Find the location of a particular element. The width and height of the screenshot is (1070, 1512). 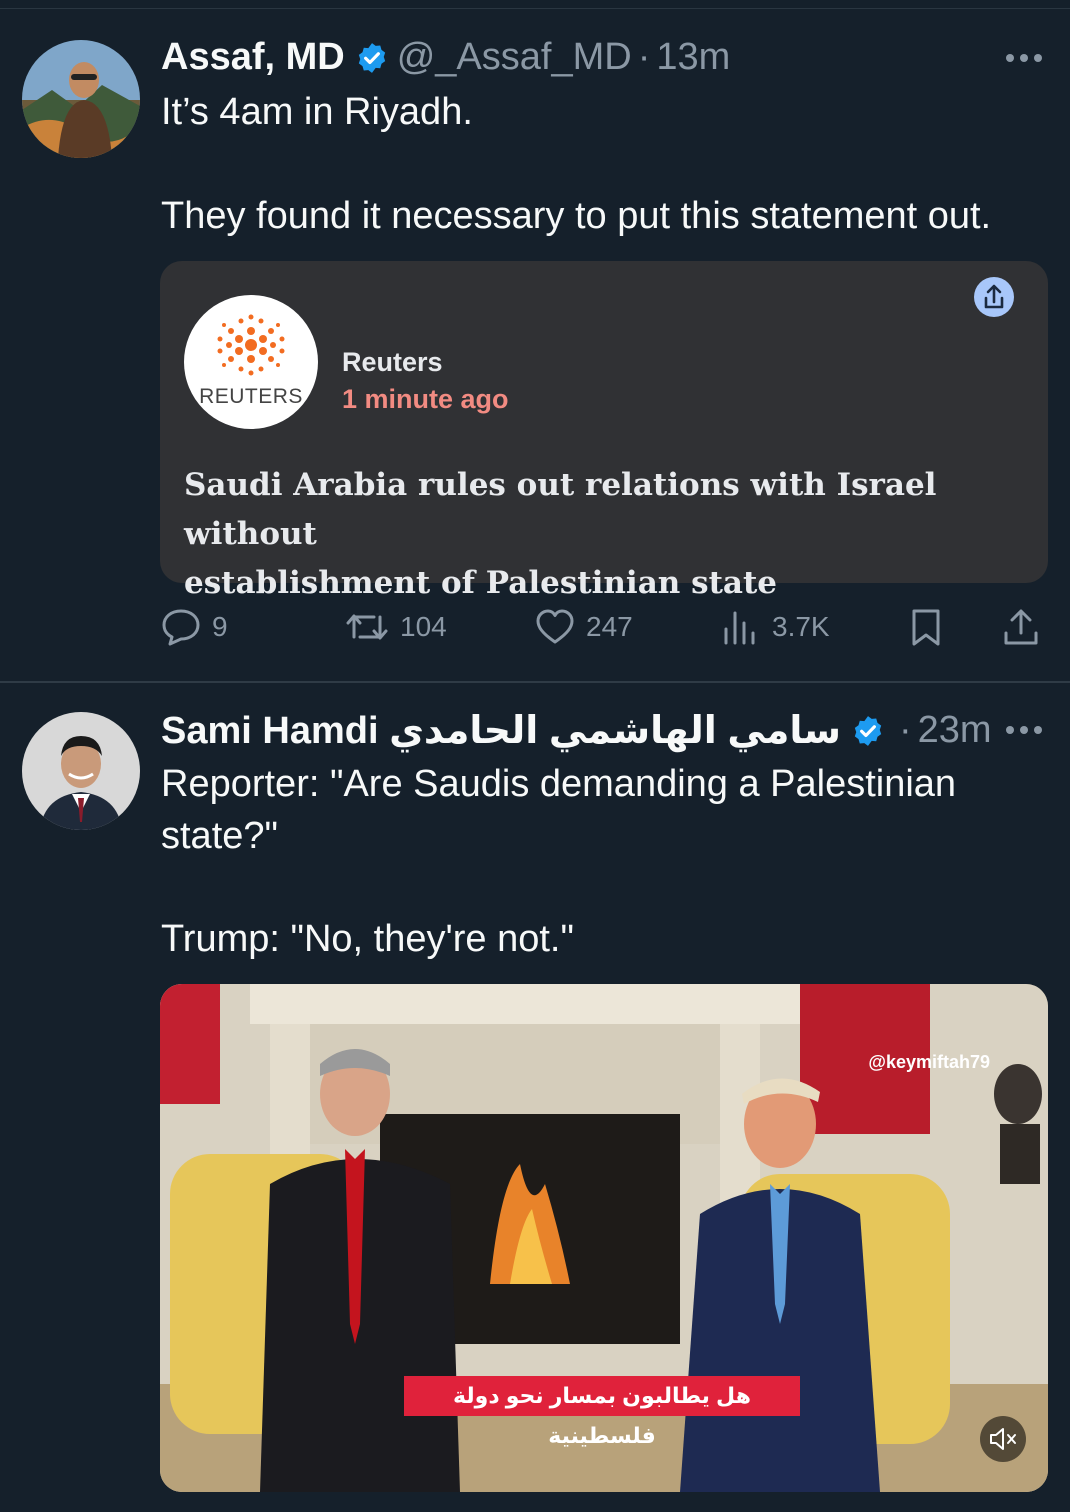

repost-icon is located at coordinates (367, 627).